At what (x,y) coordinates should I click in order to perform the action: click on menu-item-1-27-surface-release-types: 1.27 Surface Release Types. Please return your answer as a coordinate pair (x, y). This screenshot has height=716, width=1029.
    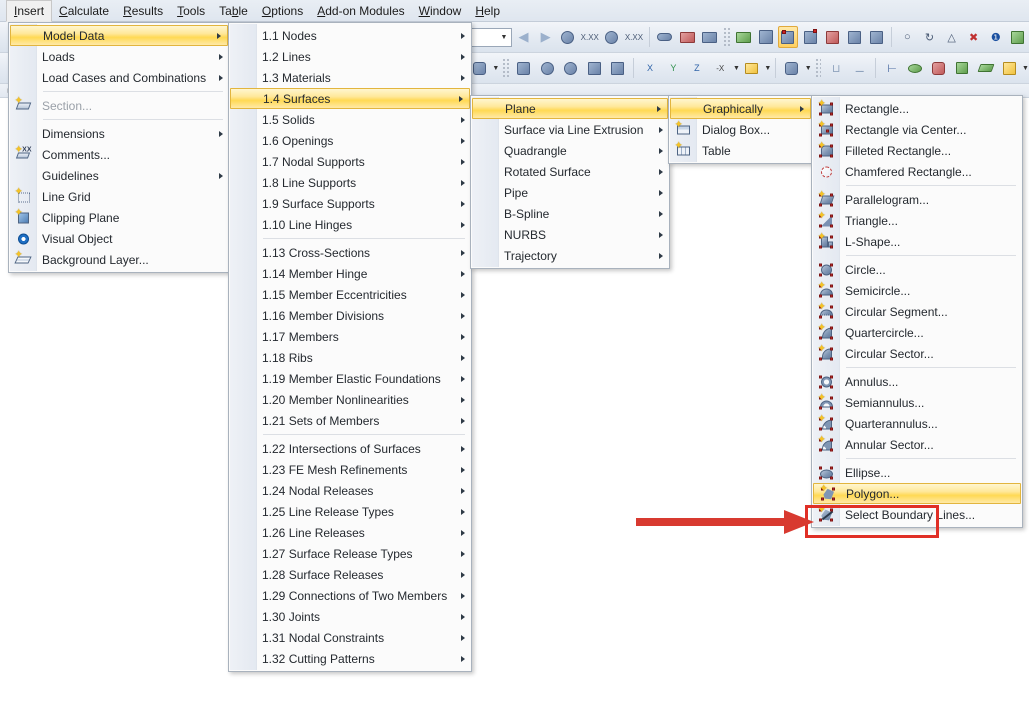
    Looking at the image, I should click on (350, 553).